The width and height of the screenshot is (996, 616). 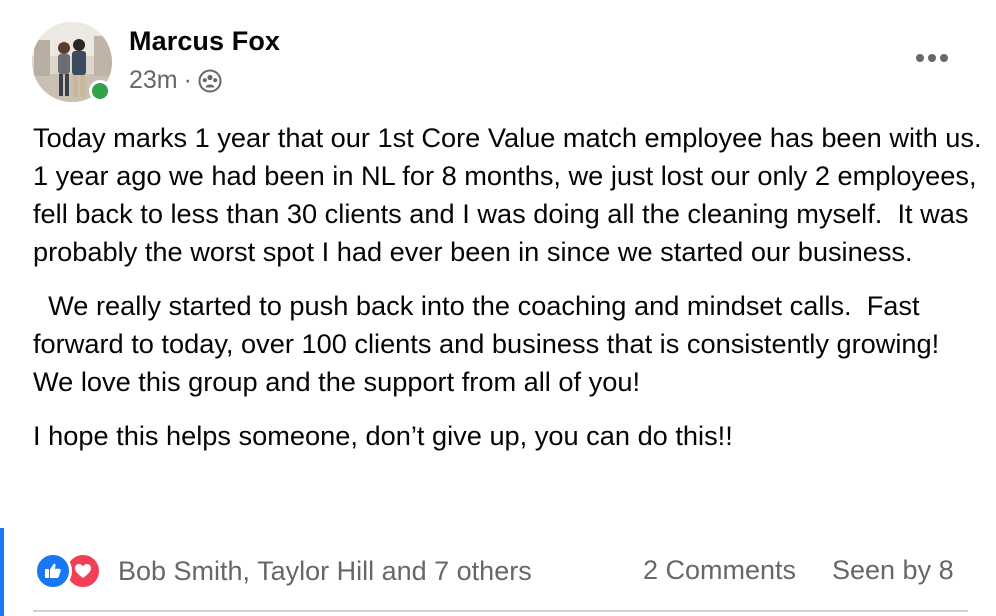 What do you see at coordinates (53, 571) in the screenshot?
I see `like-icon` at bounding box center [53, 571].